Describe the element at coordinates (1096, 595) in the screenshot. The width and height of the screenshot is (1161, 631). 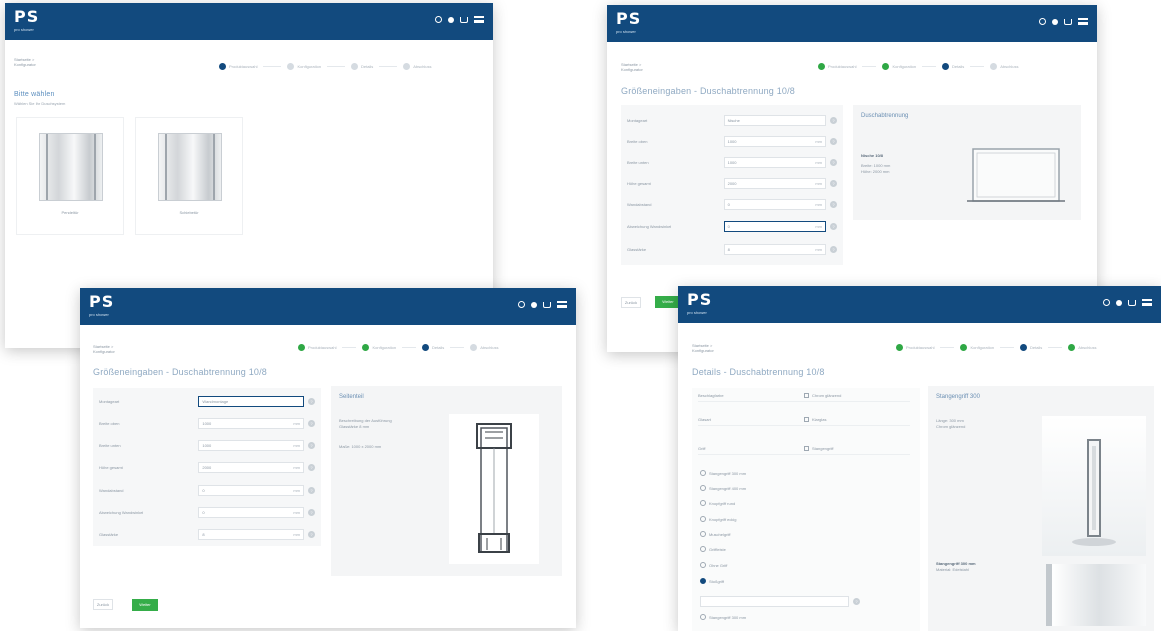
I see `product-thumbnail` at that location.